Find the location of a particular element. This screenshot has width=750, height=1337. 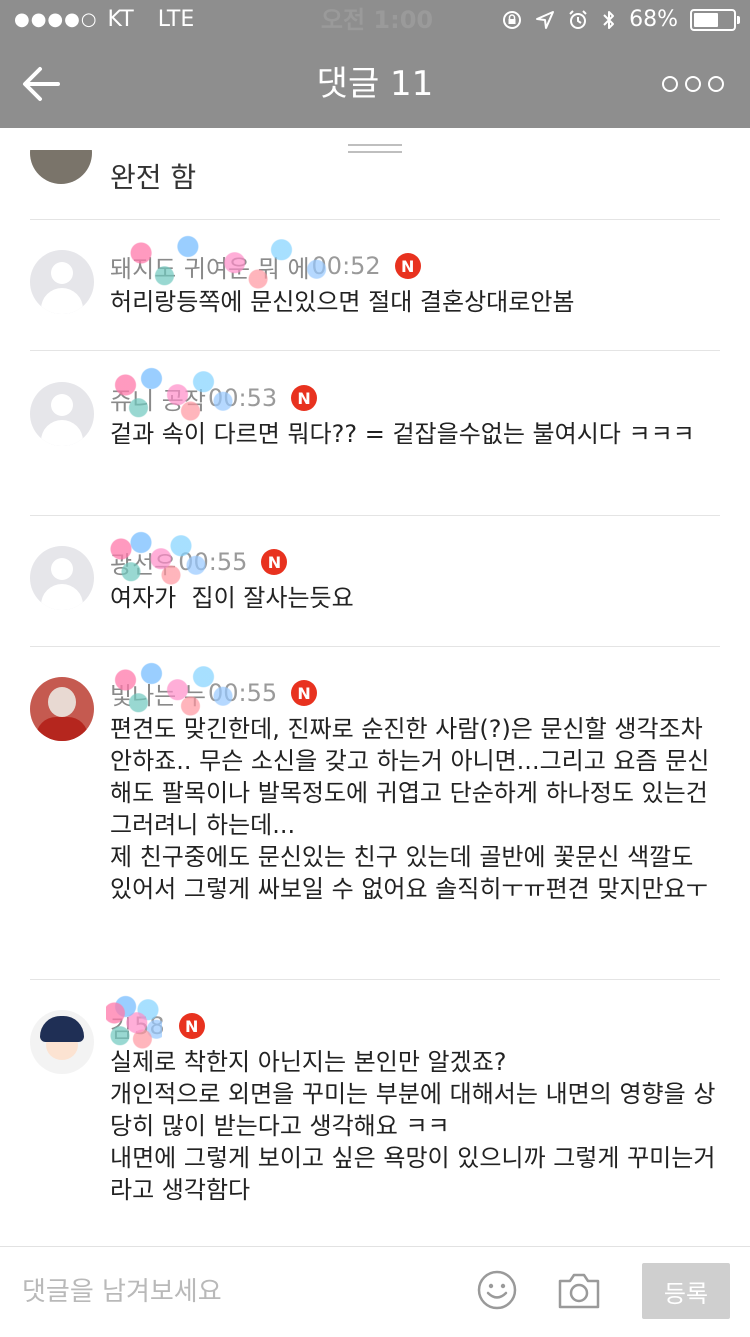

top-bar: ●●●●○ KT LTE 오전 1:00 68% 댓글 11 is located at coordinates (375, 64).